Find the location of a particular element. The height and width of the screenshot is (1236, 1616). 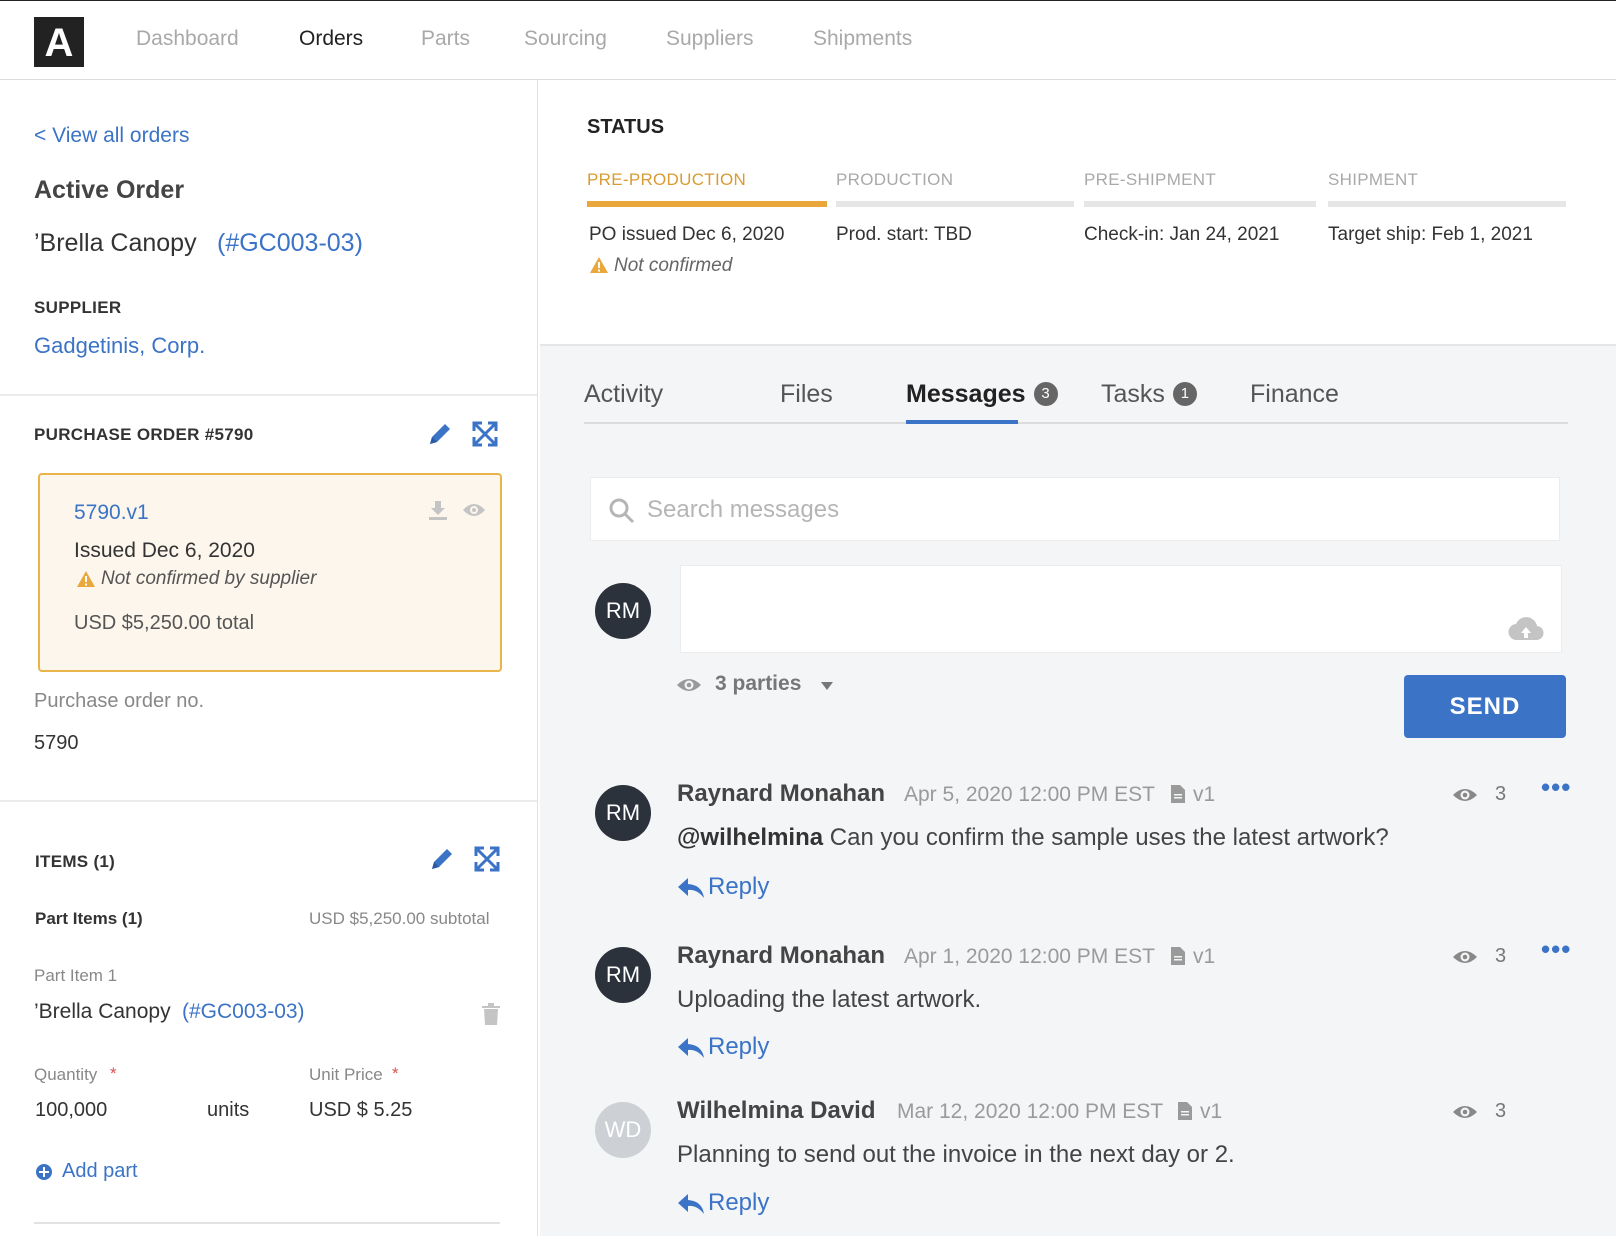

tab-messages: Messages 3 is located at coordinates (982, 394).